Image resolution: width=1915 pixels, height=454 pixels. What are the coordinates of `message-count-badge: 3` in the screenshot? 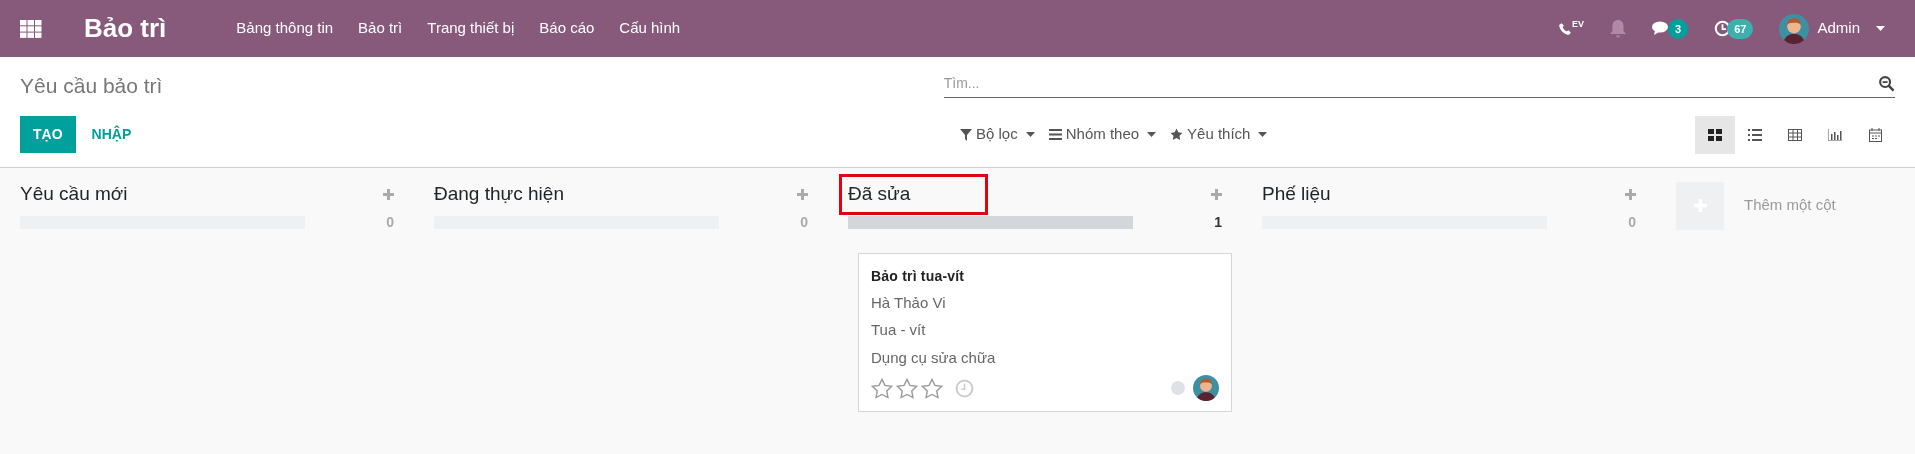 It's located at (1678, 28).